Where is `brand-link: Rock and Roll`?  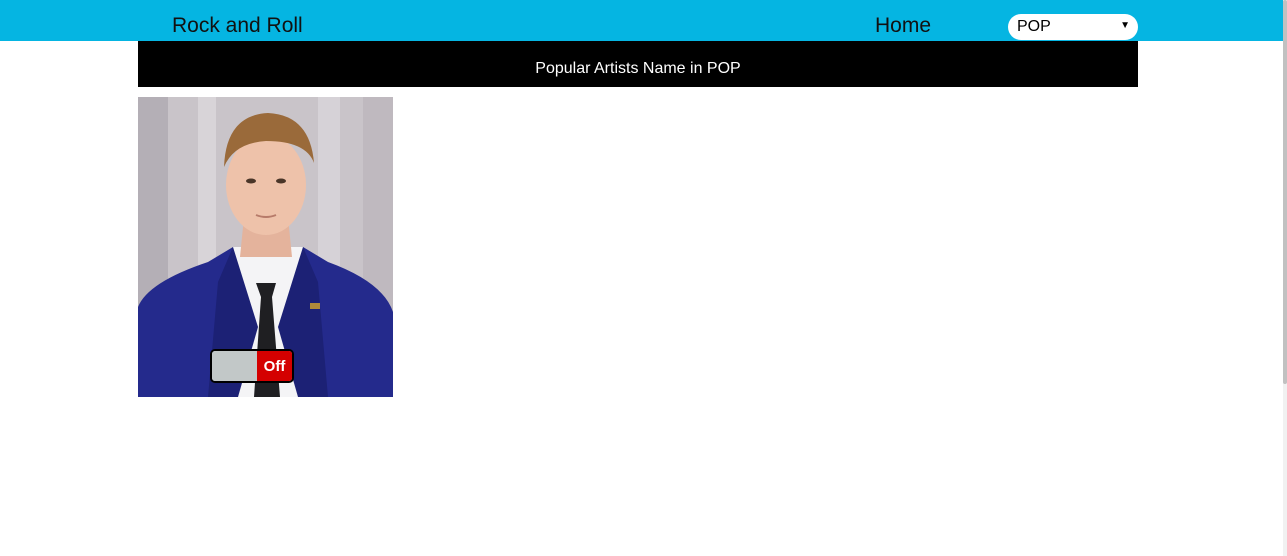 brand-link: Rock and Roll is located at coordinates (237, 26).